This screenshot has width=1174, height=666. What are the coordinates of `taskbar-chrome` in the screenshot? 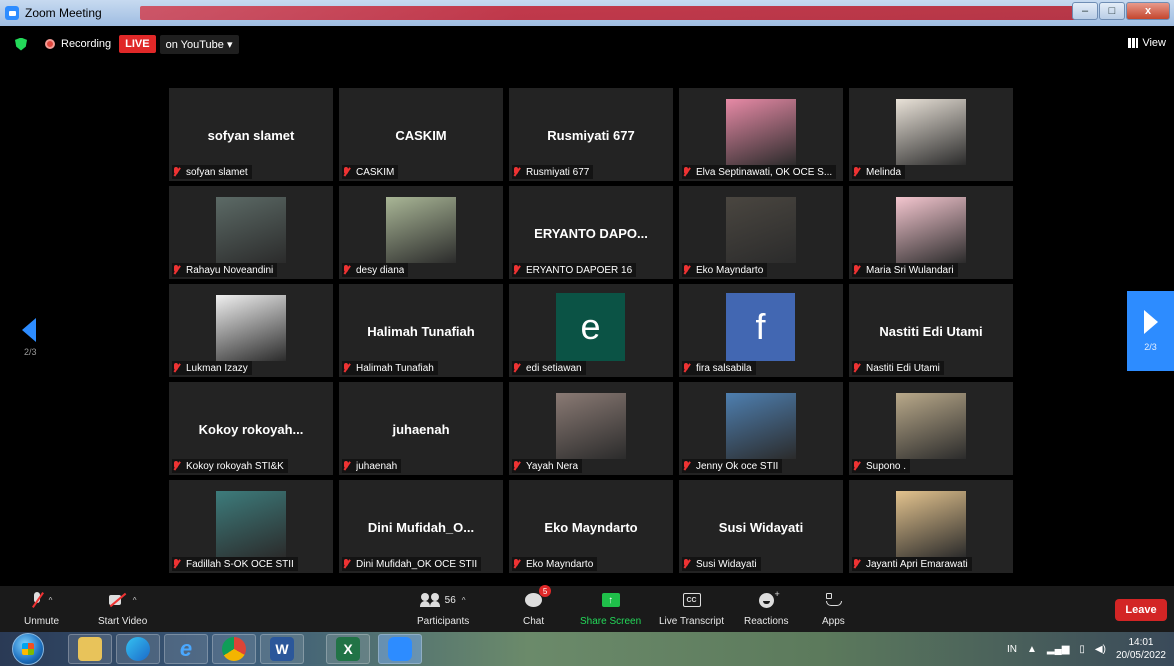 It's located at (234, 649).